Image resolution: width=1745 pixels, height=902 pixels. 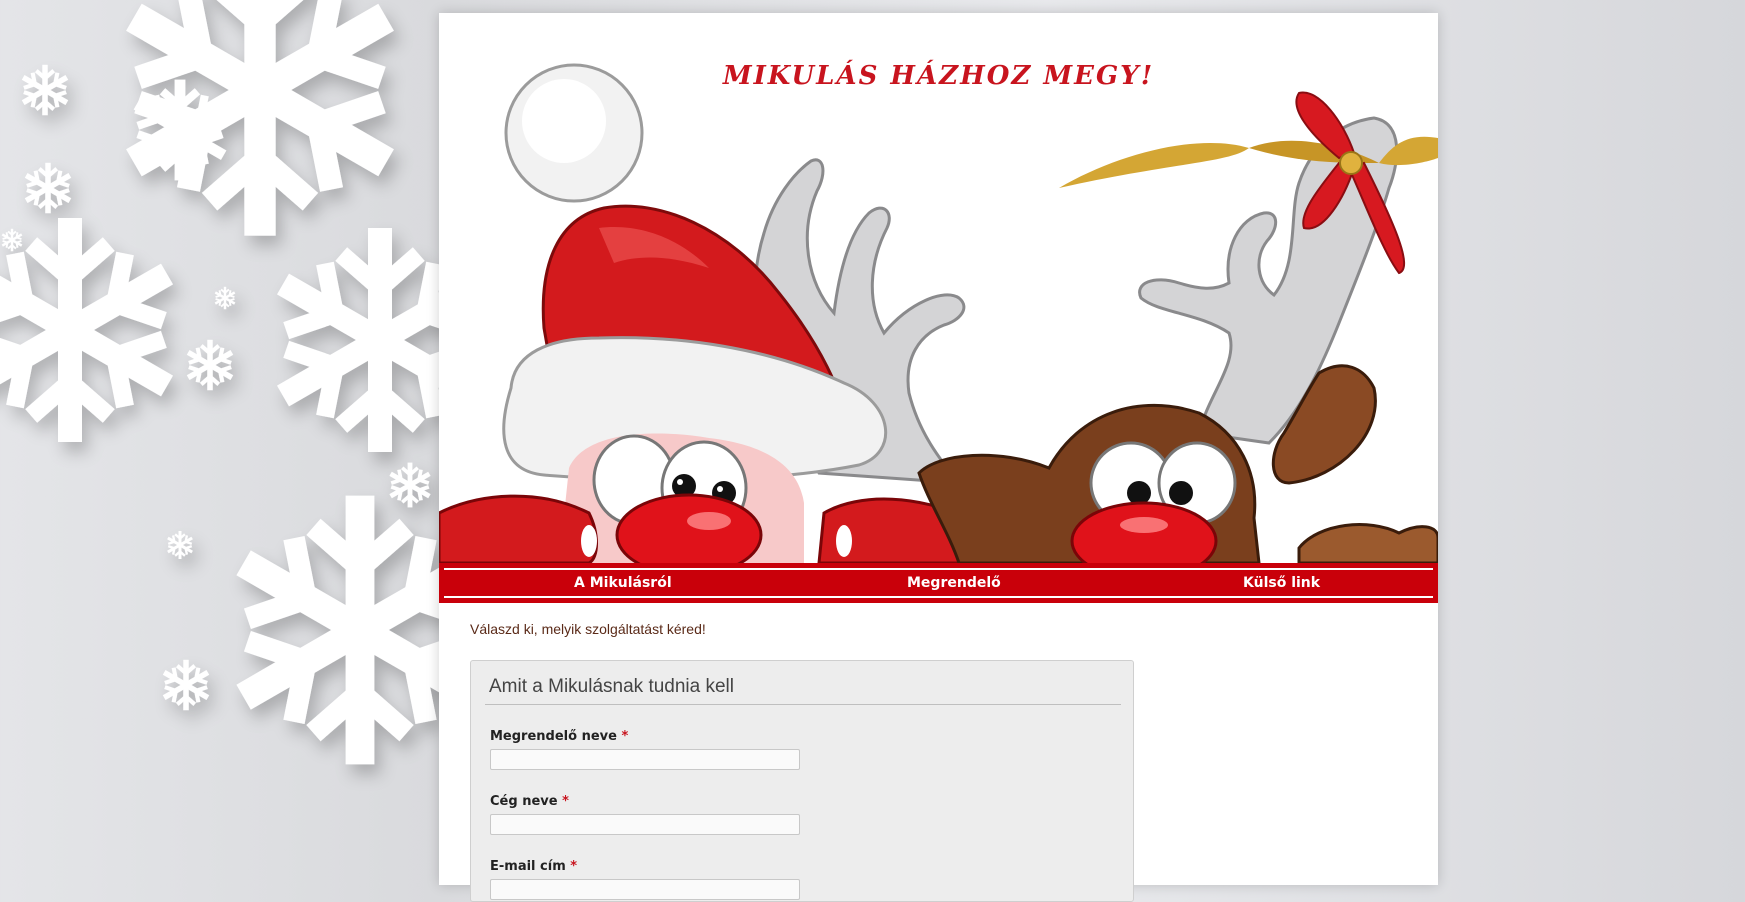 What do you see at coordinates (803, 704) in the screenshot?
I see `form-divider` at bounding box center [803, 704].